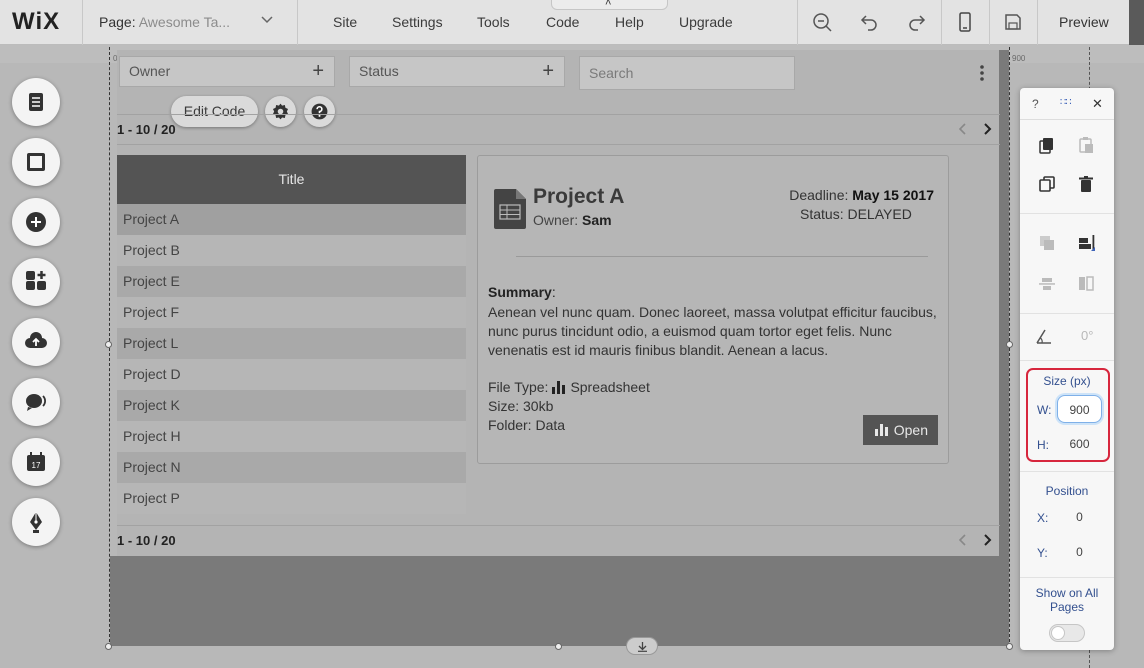  Describe the element at coordinates (36, 162) in the screenshot. I see `background-button` at that location.